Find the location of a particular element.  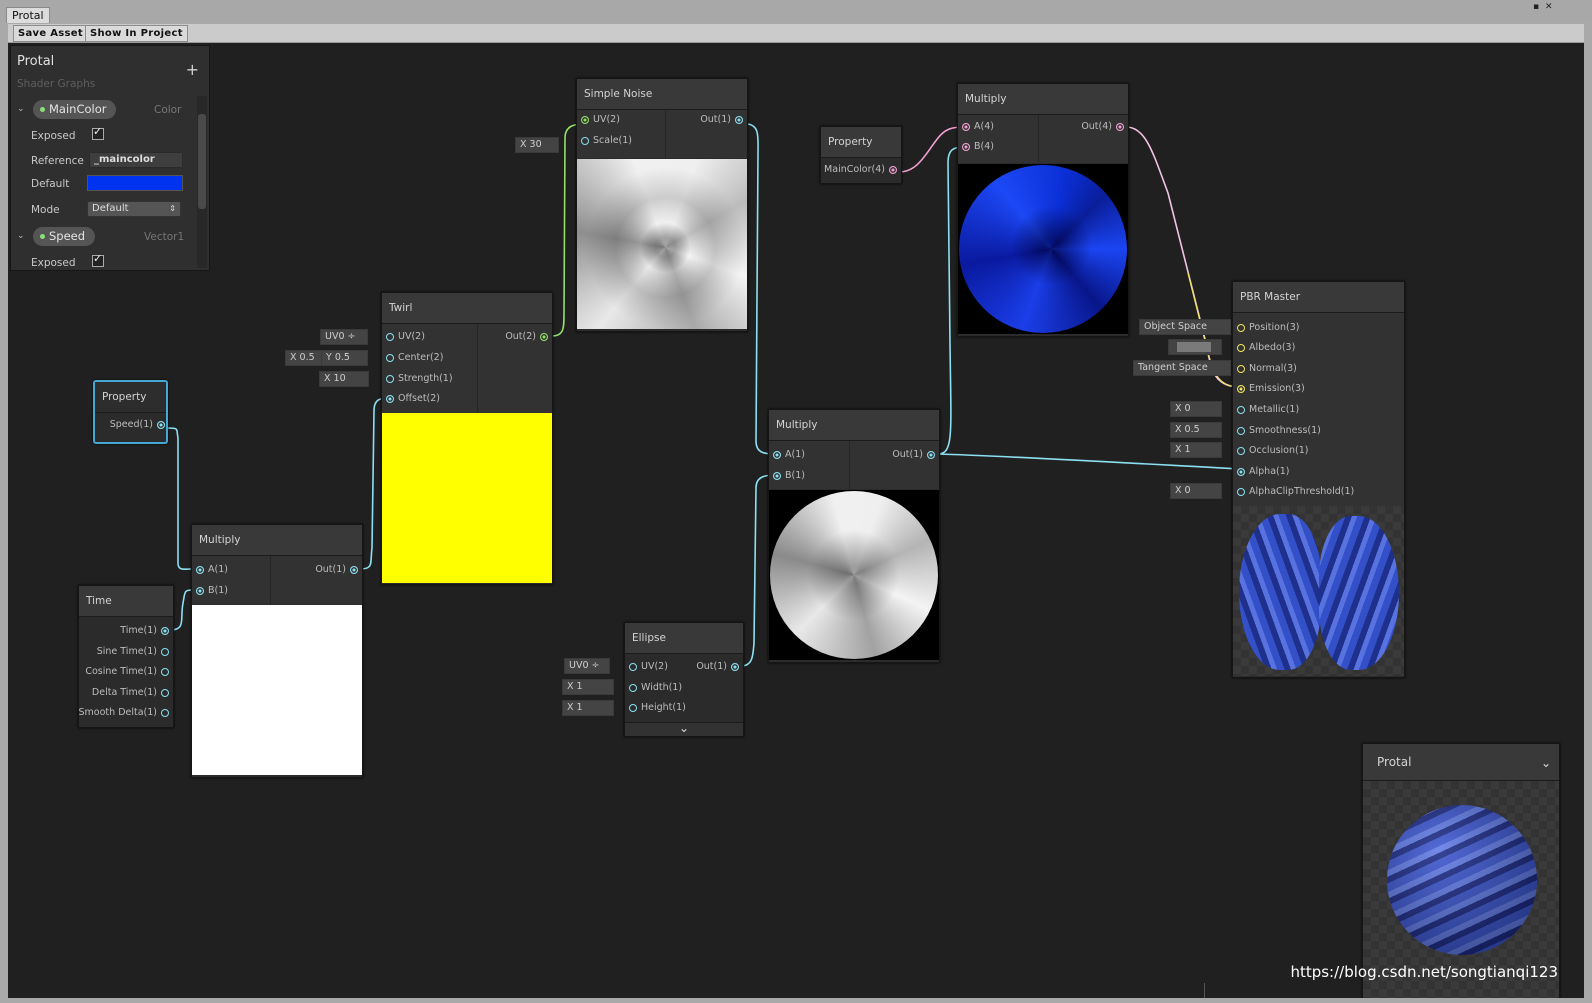

scale-value-field: X 30 is located at coordinates (537, 145).